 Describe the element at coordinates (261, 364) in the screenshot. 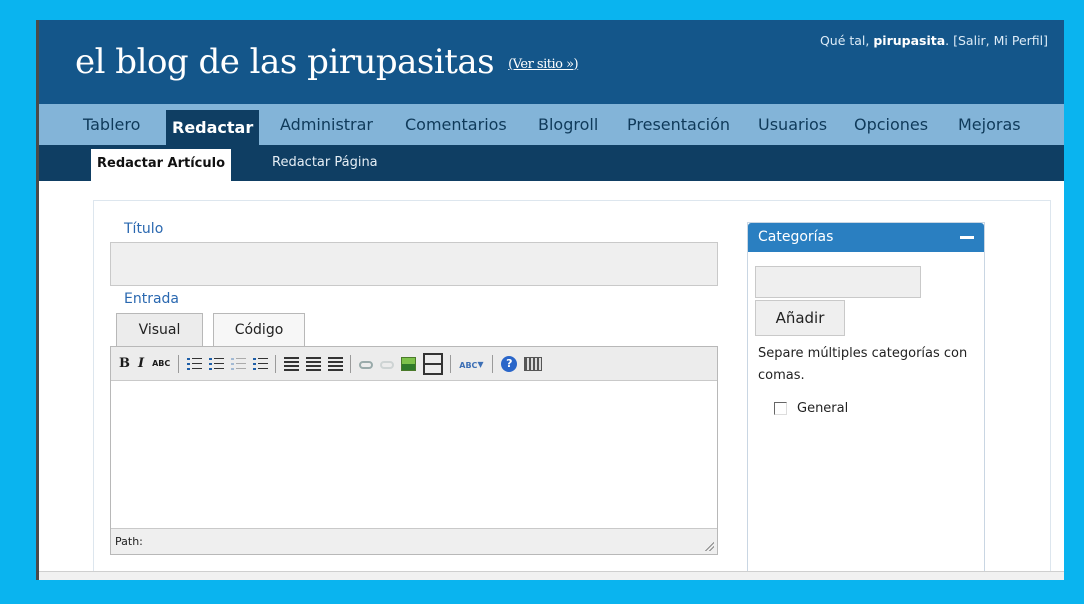

I see `indent-icon` at that location.